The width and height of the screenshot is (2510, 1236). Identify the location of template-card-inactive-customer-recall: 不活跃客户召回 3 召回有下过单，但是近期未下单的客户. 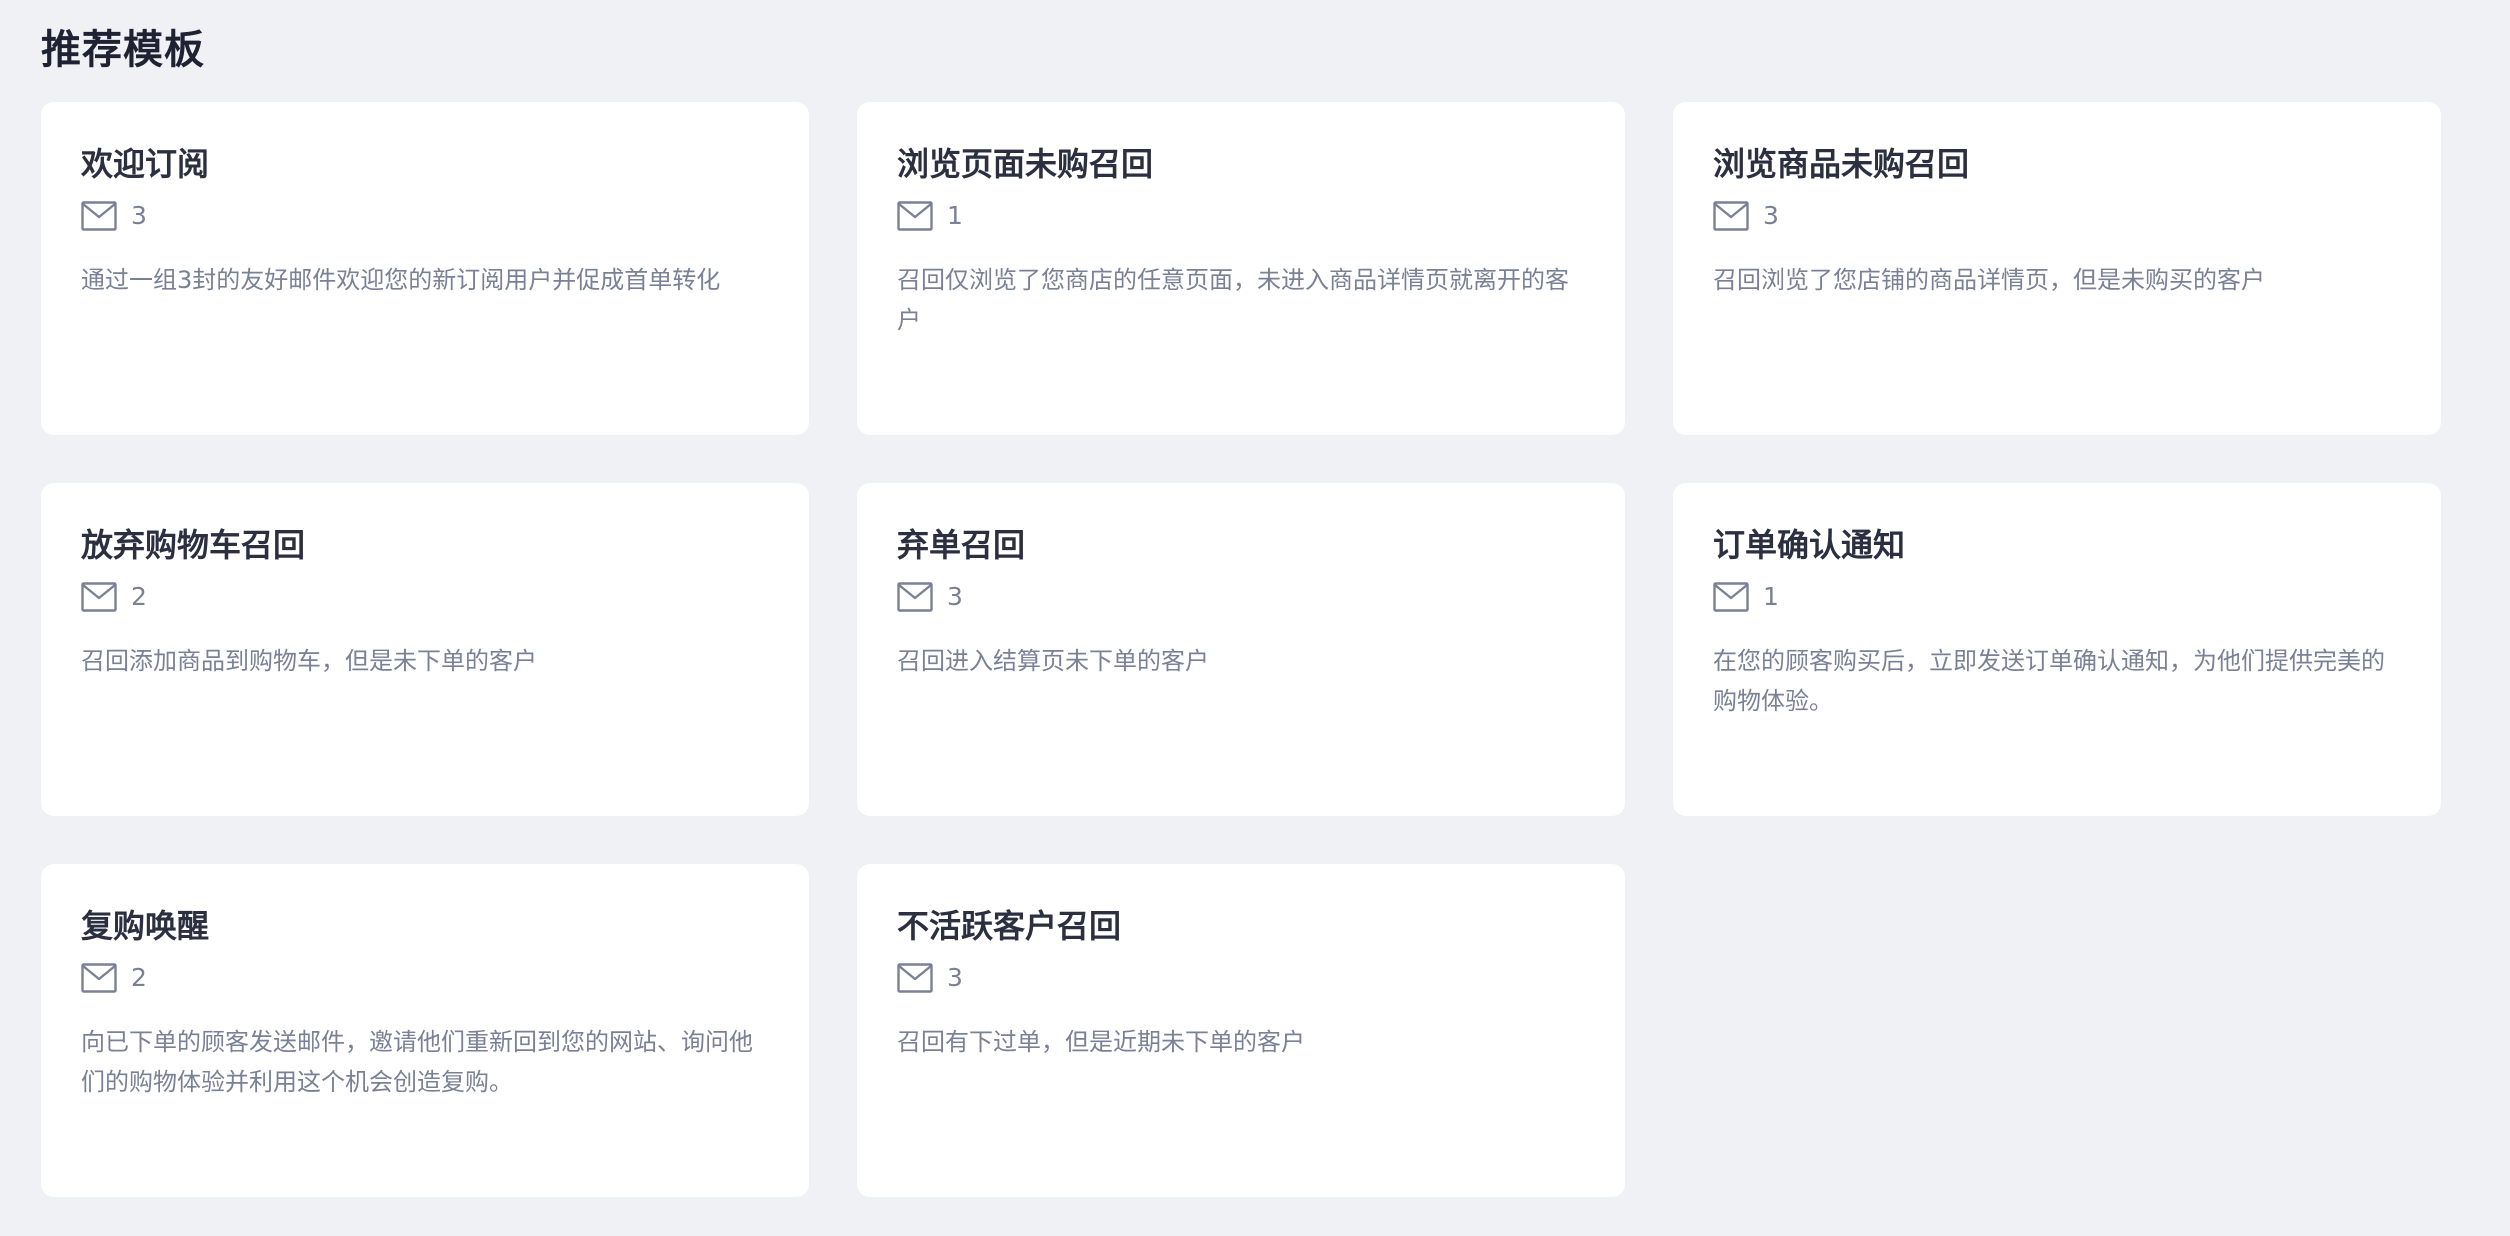
(1241, 1030).